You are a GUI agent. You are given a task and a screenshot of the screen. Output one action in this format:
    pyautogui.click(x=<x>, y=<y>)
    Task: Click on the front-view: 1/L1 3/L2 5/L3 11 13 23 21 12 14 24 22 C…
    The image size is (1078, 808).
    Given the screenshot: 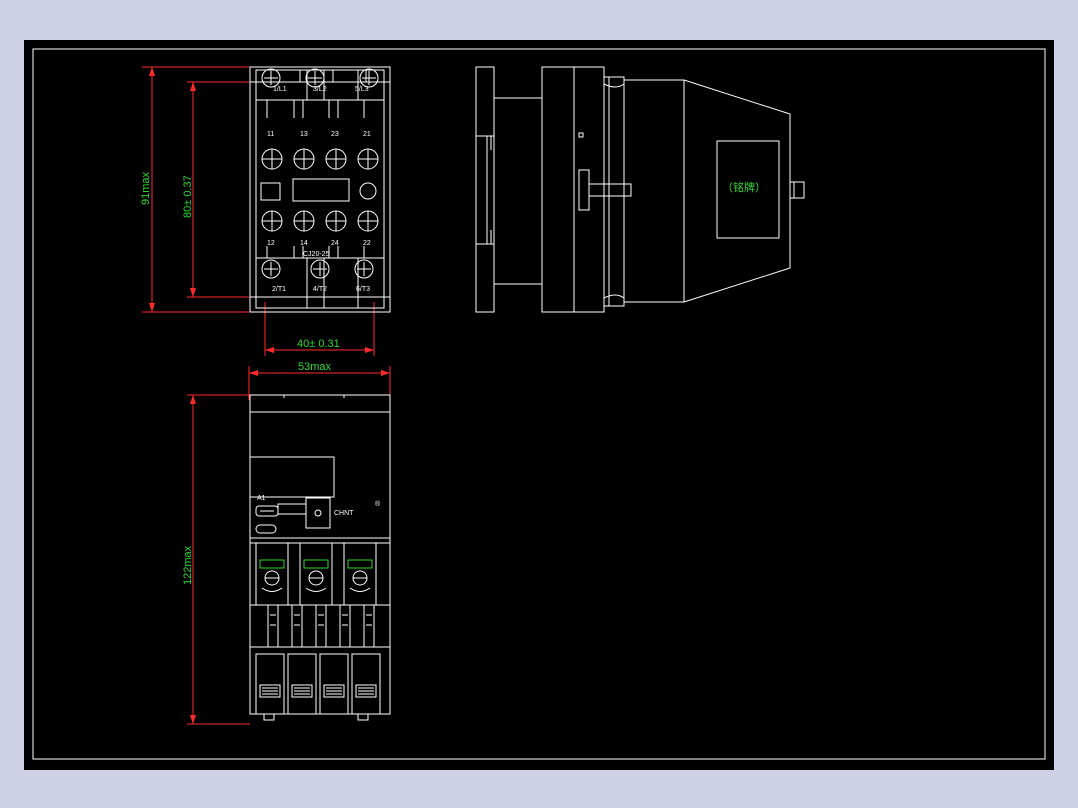 What is the action you would take?
    pyautogui.click(x=320, y=189)
    